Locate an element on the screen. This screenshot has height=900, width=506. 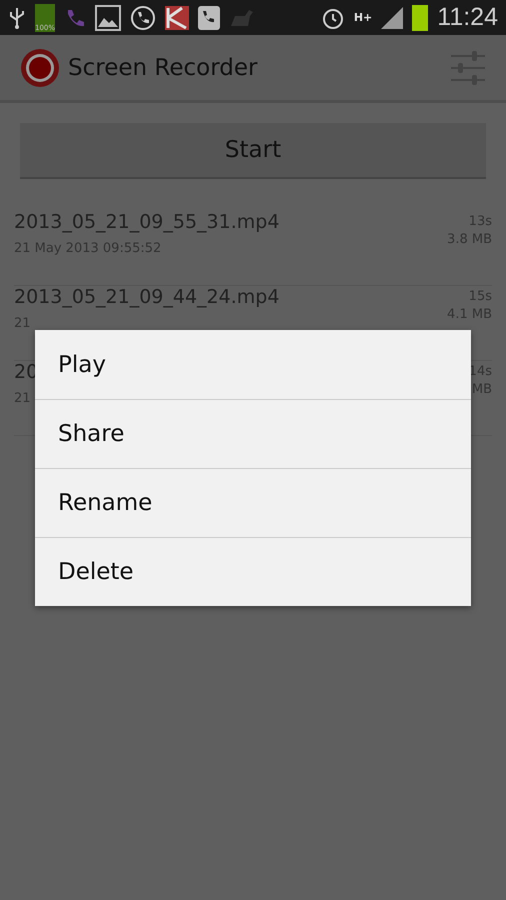
menu-item: Rename is located at coordinates (253, 502).